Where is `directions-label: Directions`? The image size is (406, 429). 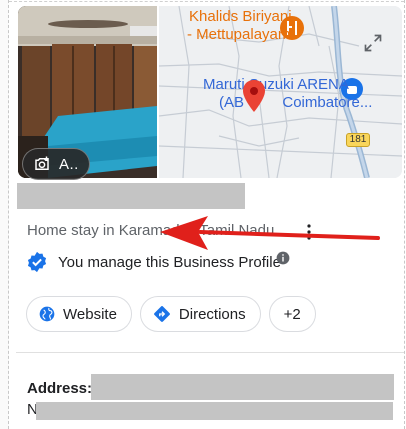
directions-label: Directions is located at coordinates (212, 314).